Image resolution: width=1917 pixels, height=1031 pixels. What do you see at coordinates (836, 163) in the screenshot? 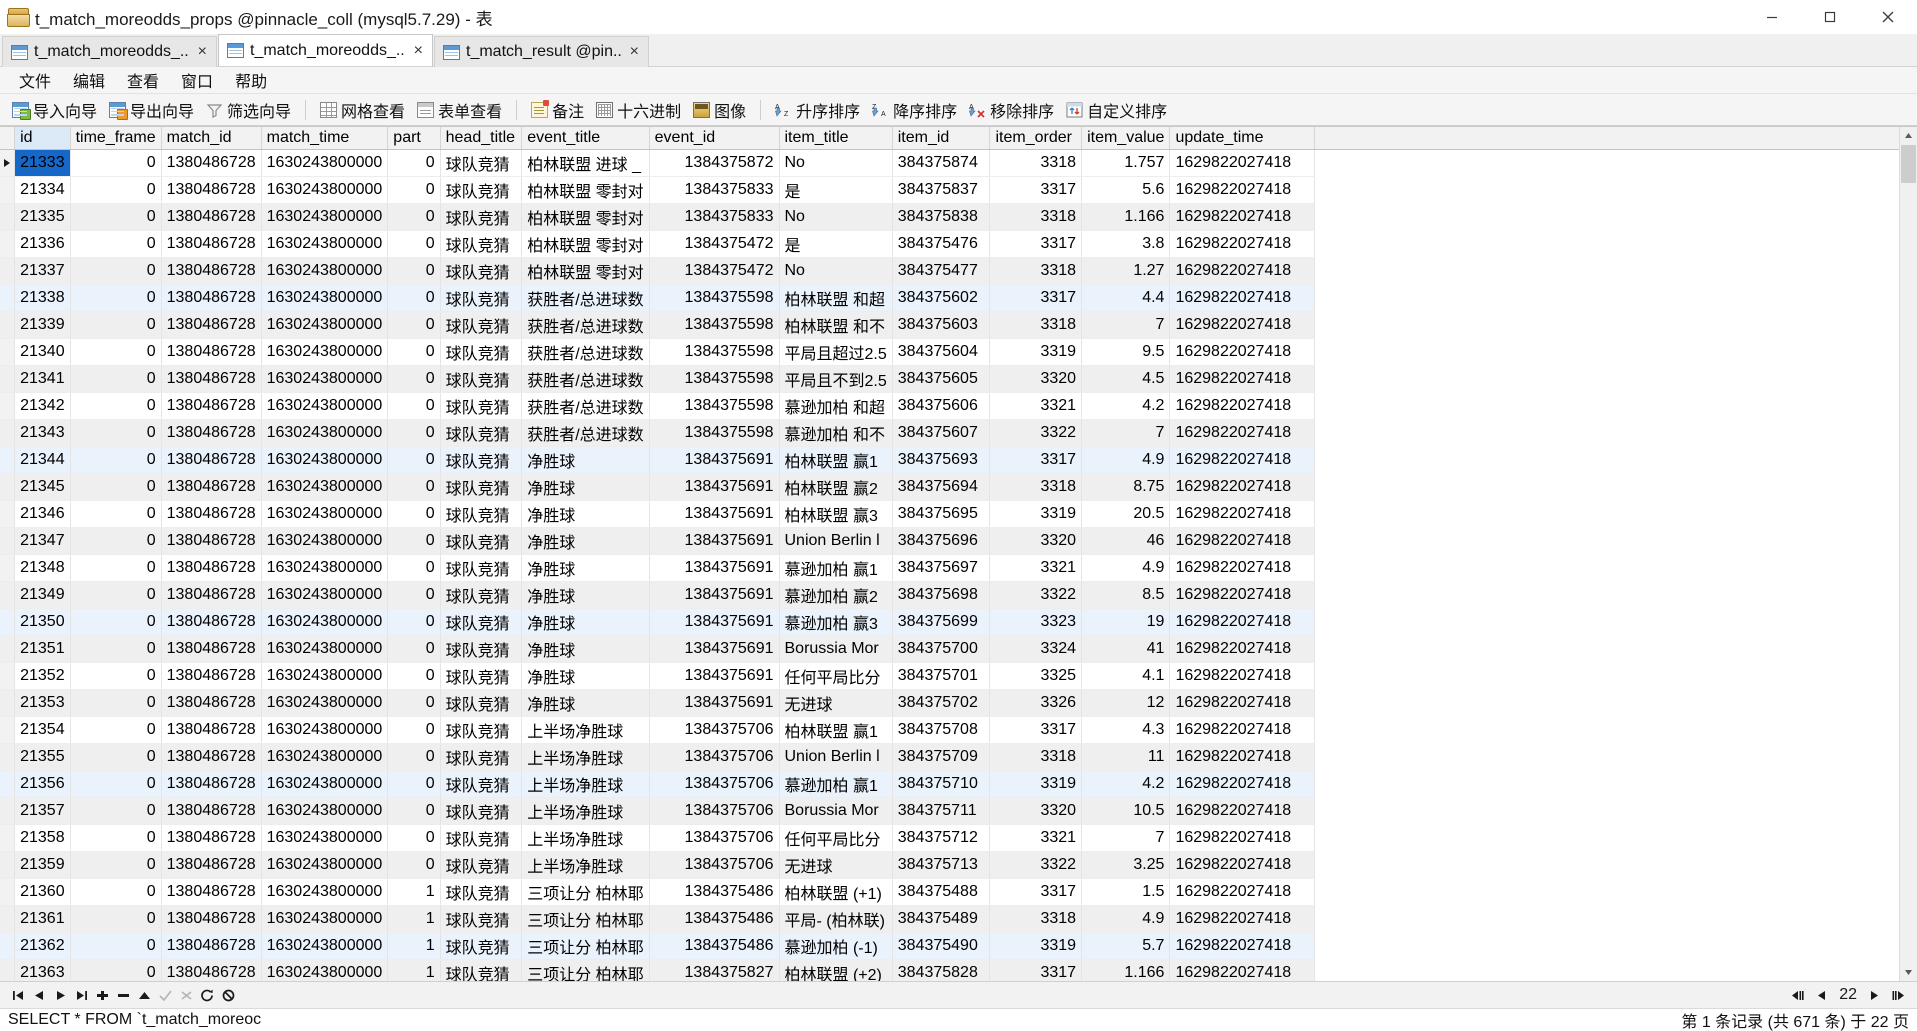
I see `cell-item_title: No` at bounding box center [836, 163].